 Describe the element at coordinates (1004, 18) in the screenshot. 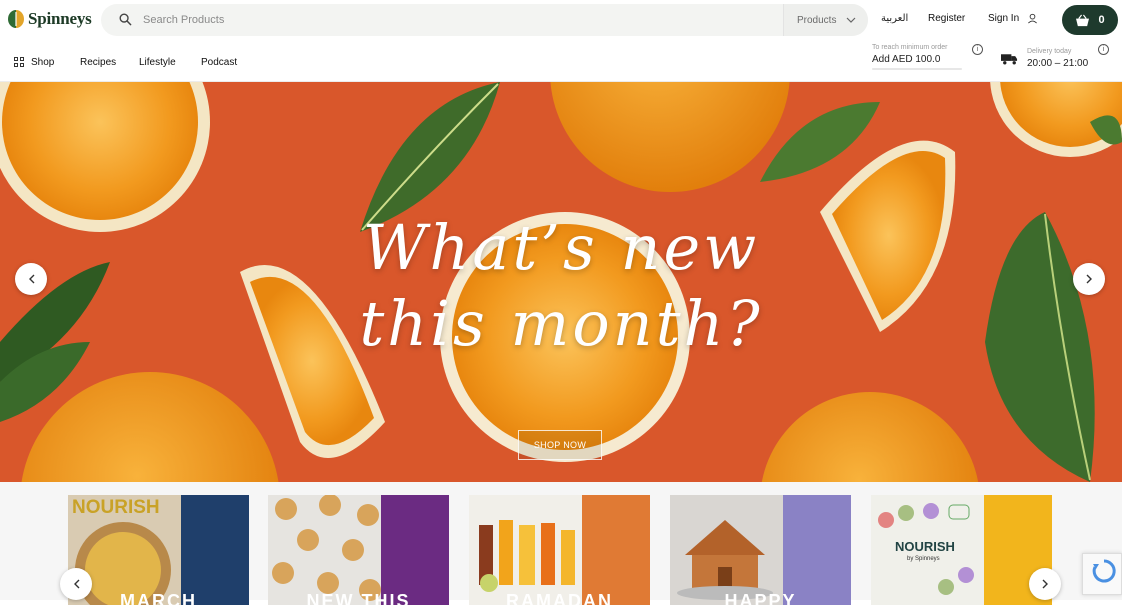

I see `sign-in-label: Sign In` at that location.